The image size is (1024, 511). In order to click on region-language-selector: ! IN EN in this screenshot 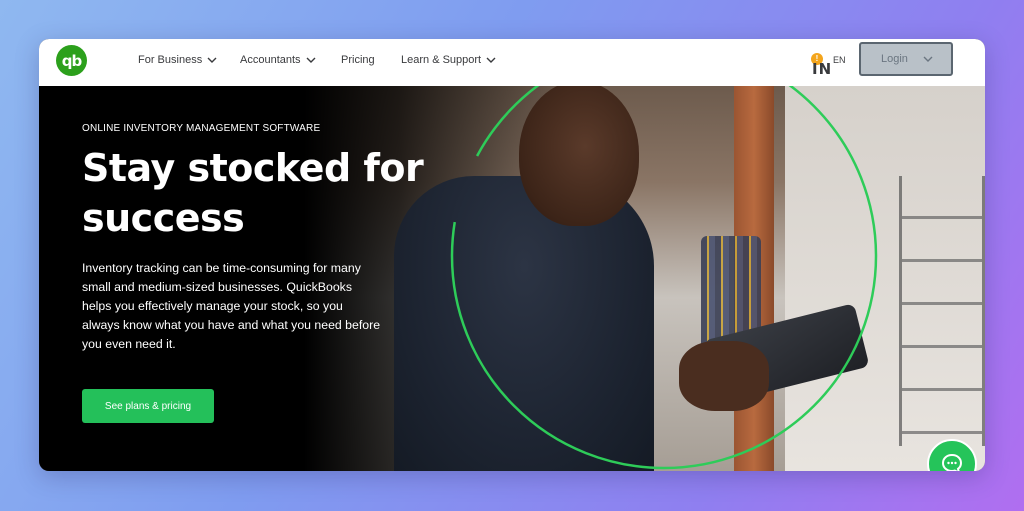, I will do `click(837, 64)`.